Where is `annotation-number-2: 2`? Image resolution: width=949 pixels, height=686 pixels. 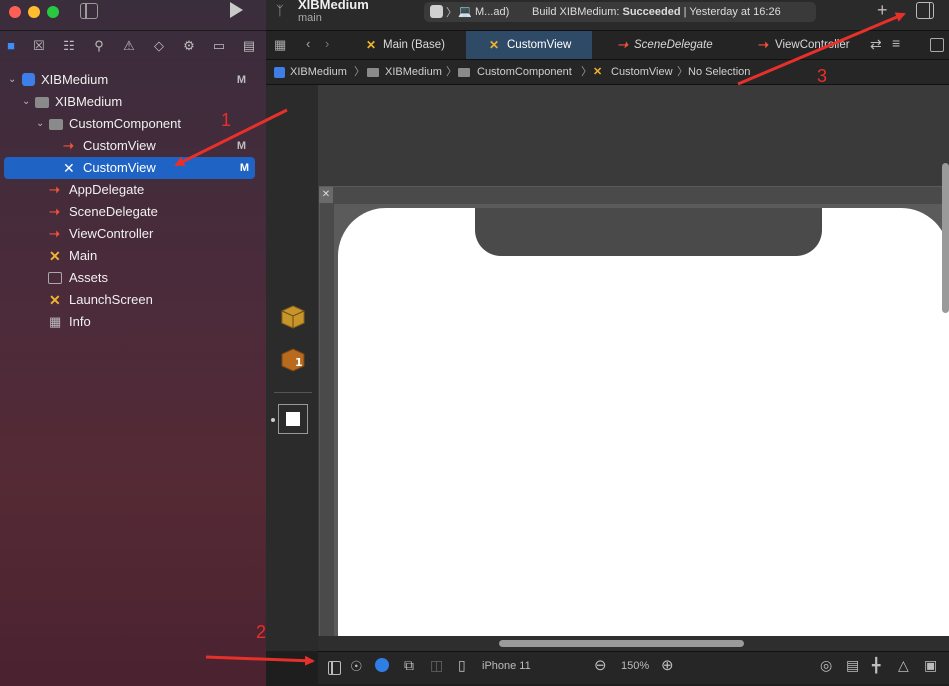 annotation-number-2: 2 is located at coordinates (261, 632).